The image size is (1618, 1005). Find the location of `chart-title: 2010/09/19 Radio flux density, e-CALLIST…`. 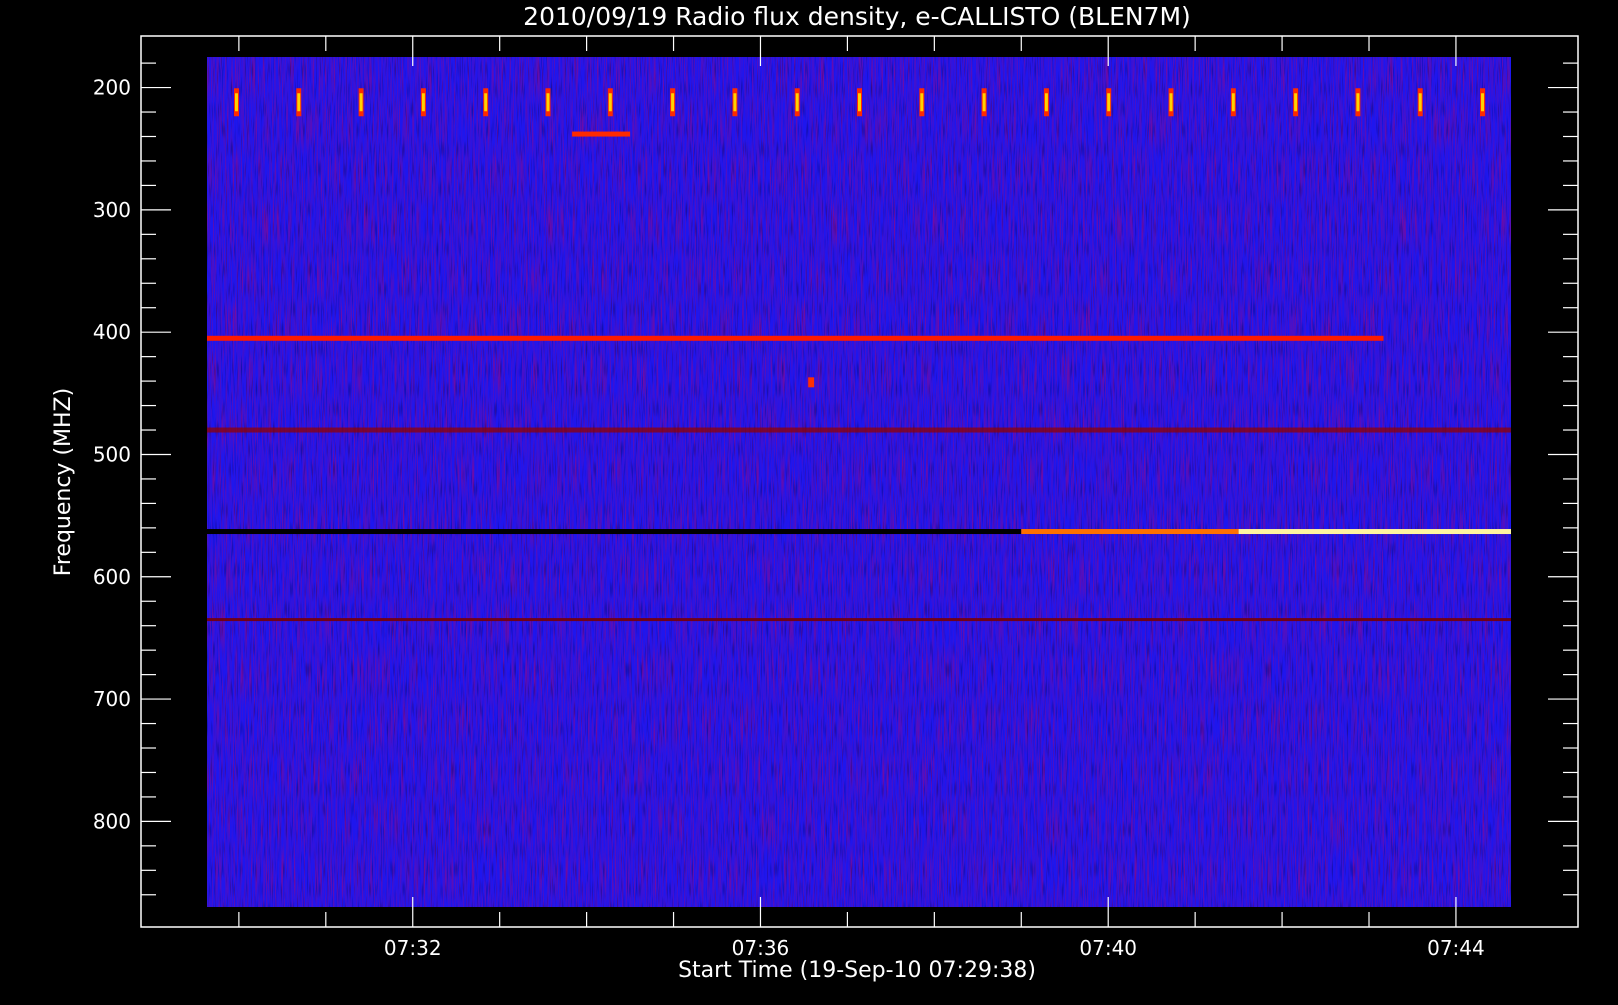

chart-title: 2010/09/19 Radio flux density, e-CALLIST… is located at coordinates (857, 16).